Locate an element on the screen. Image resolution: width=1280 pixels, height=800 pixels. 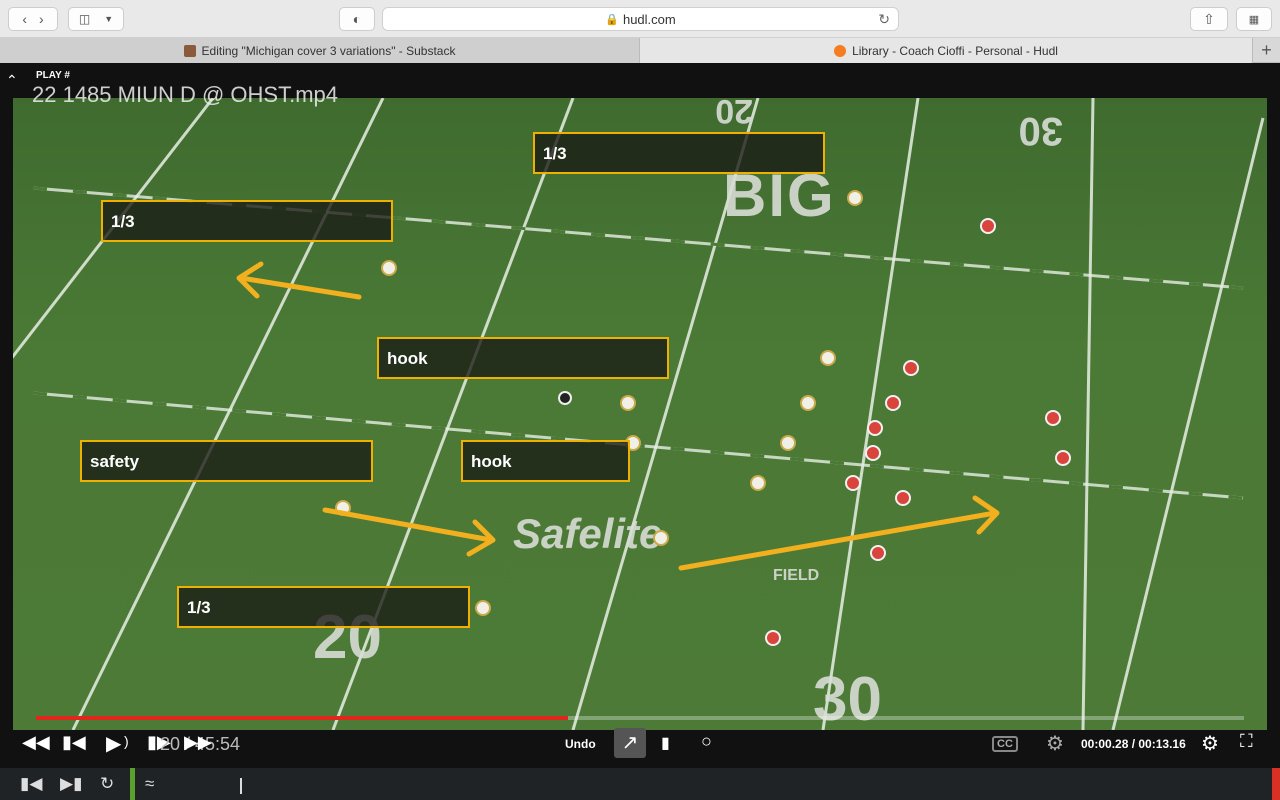
browser-toolbar: ‹ › ◫ ▼ ◐ 🔒 hudl.com ↻ ⇧ ▦ is located at coordinates (640, 19).